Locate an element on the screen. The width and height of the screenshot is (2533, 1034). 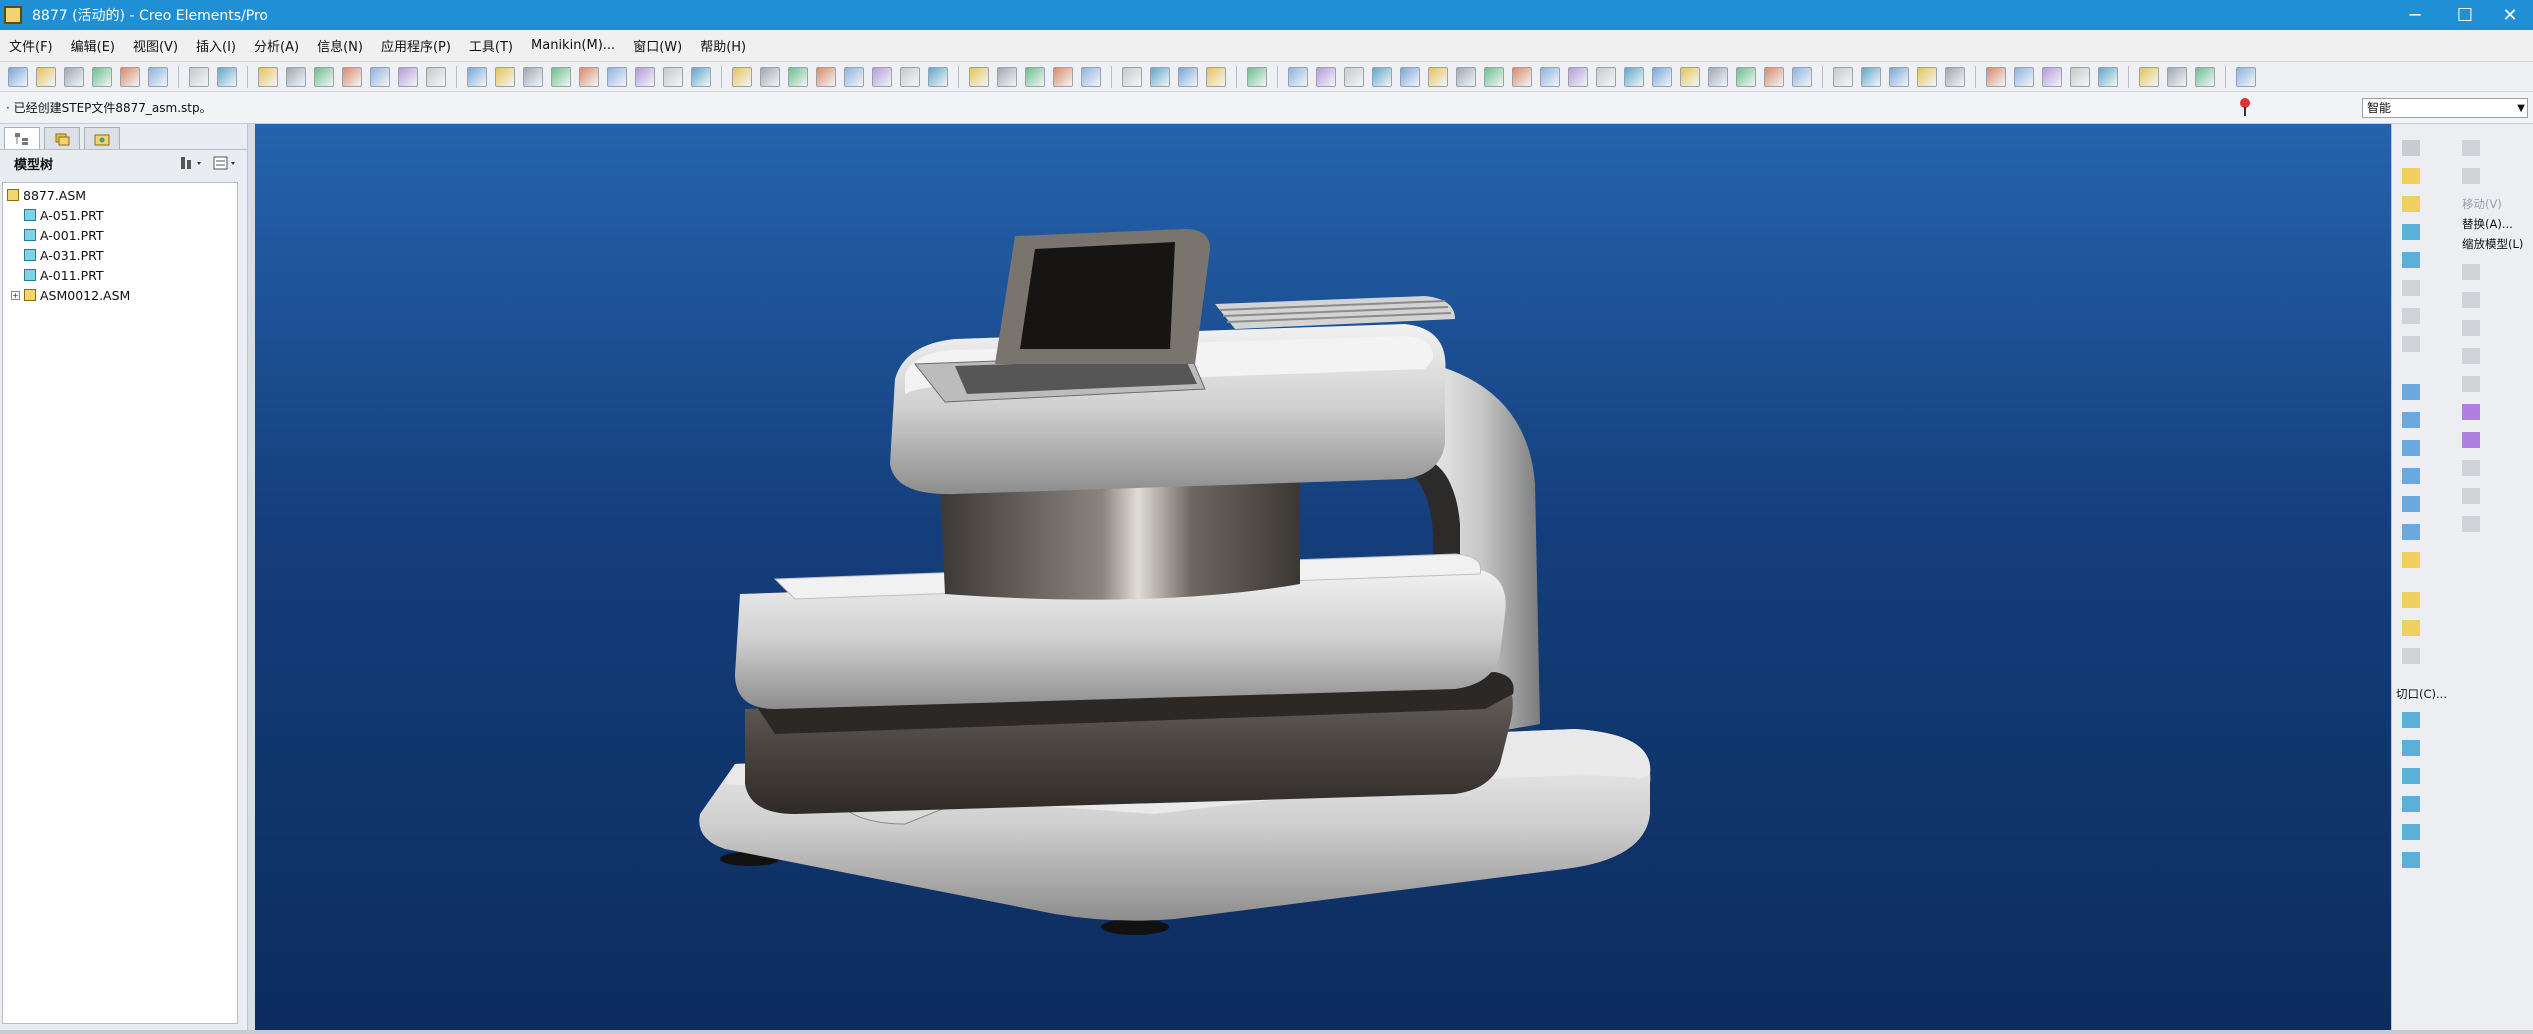
copy-icon is located at coordinates (296, 76).